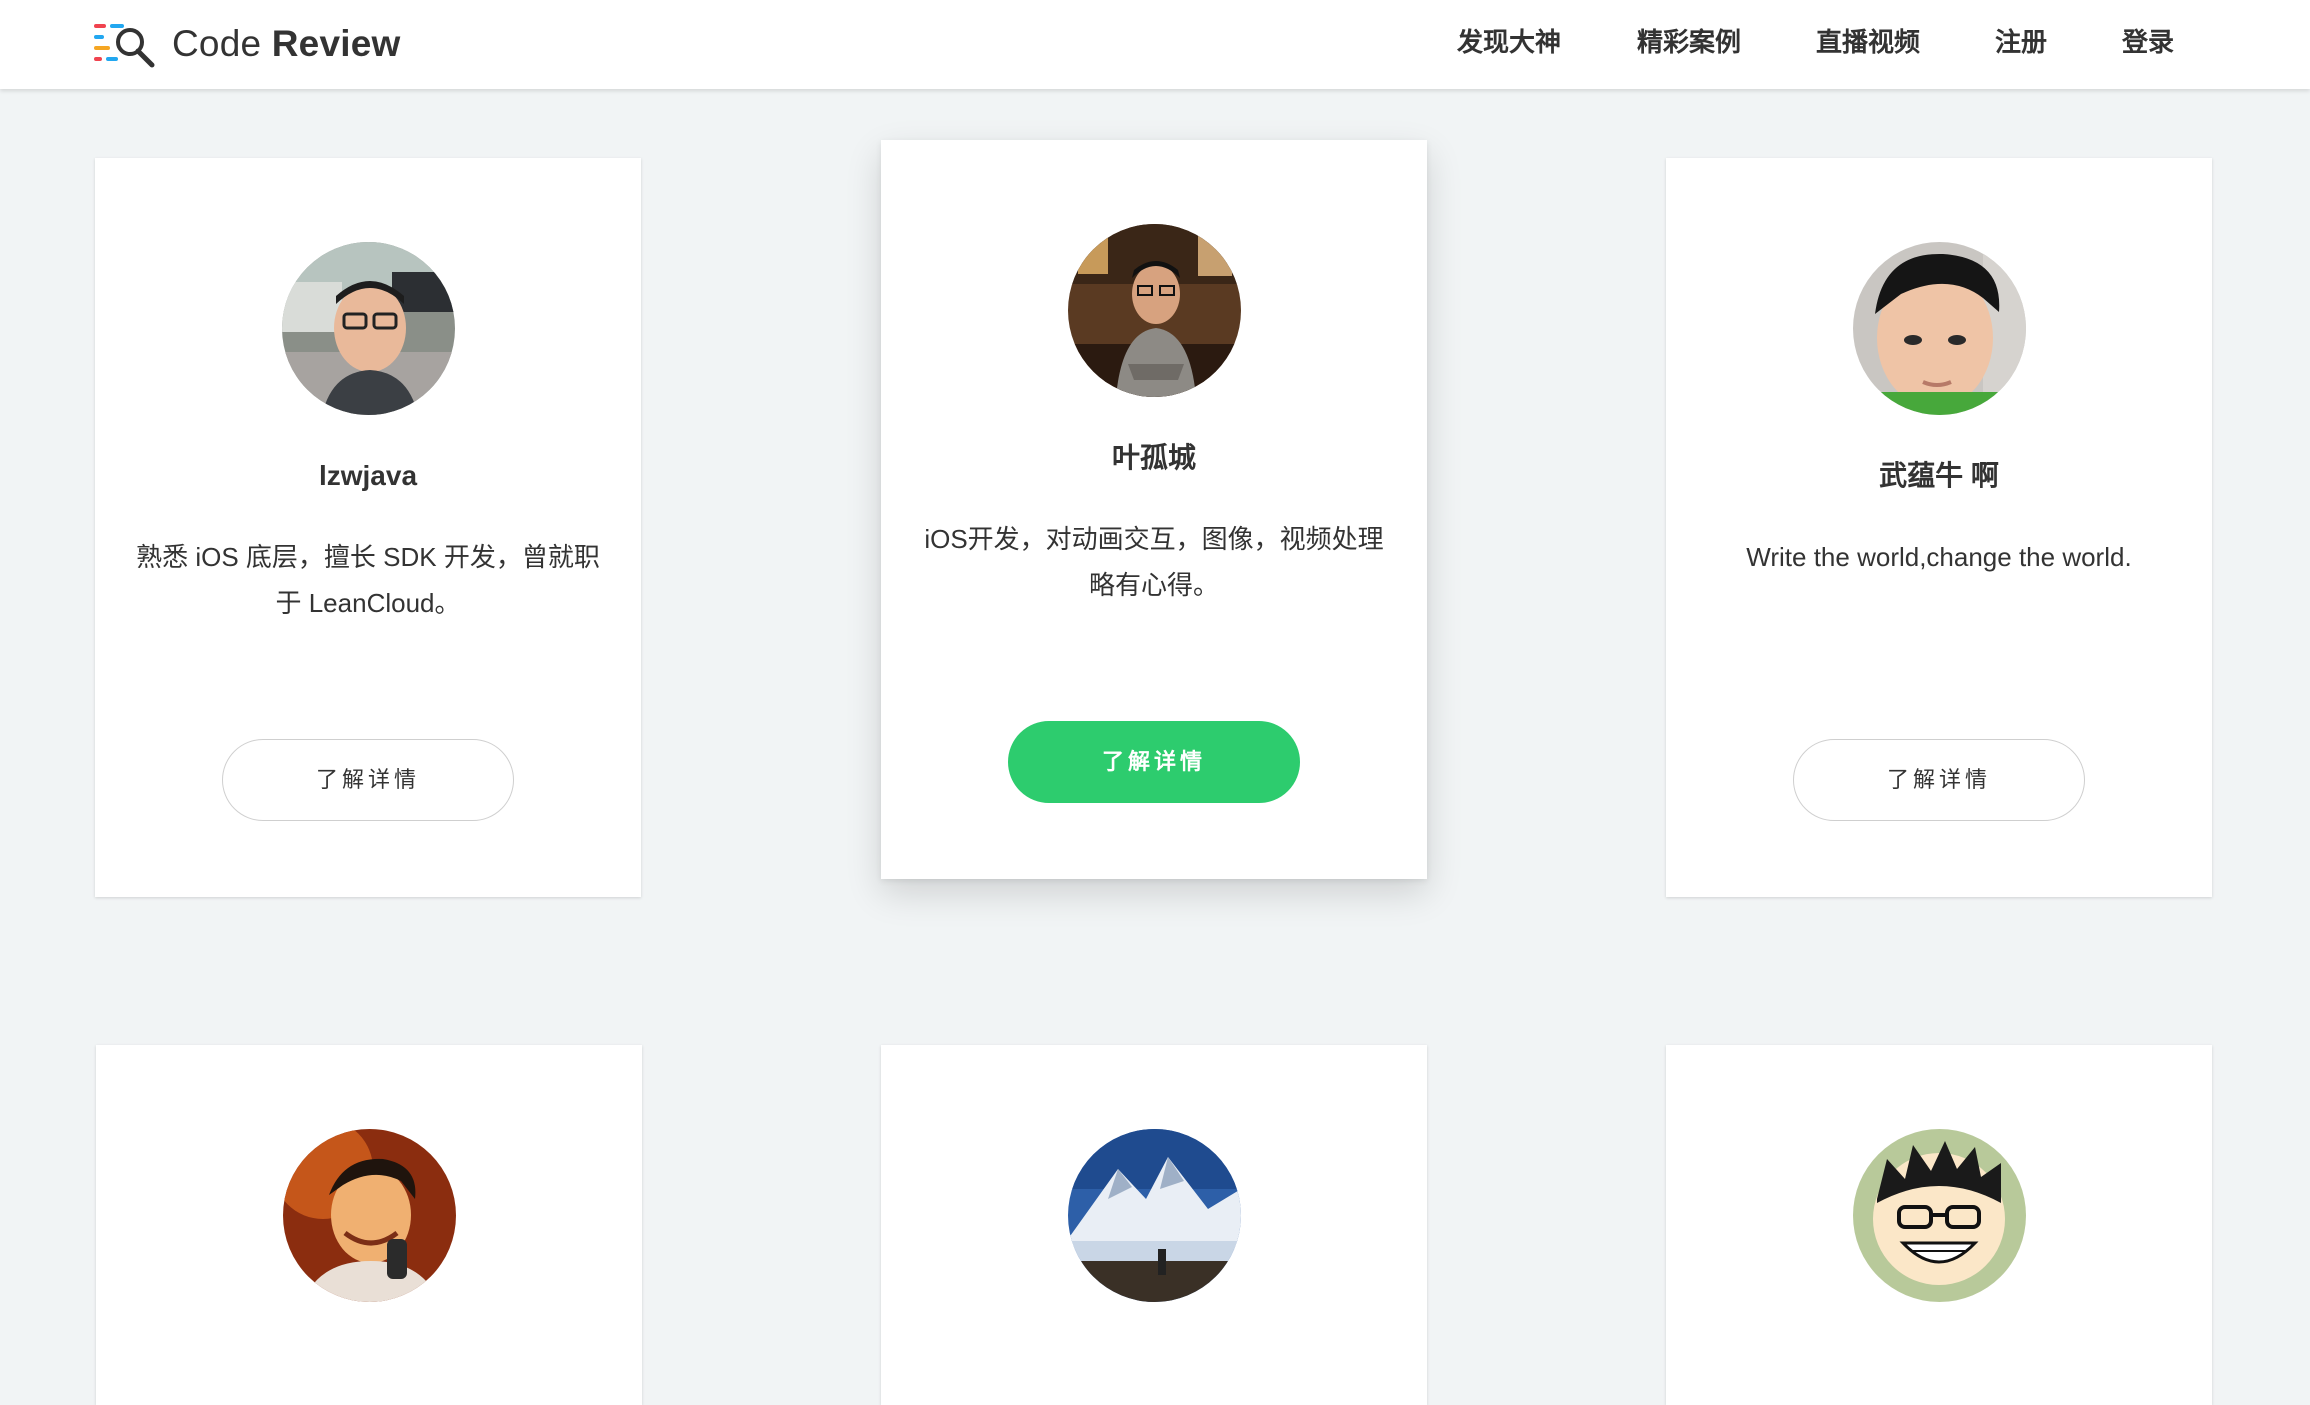 Image resolution: width=2310 pixels, height=1405 pixels. What do you see at coordinates (1154, 562) in the screenshot?
I see `mentor-description: iOS开发，对动画交互，图像，视频处理略有心得。` at bounding box center [1154, 562].